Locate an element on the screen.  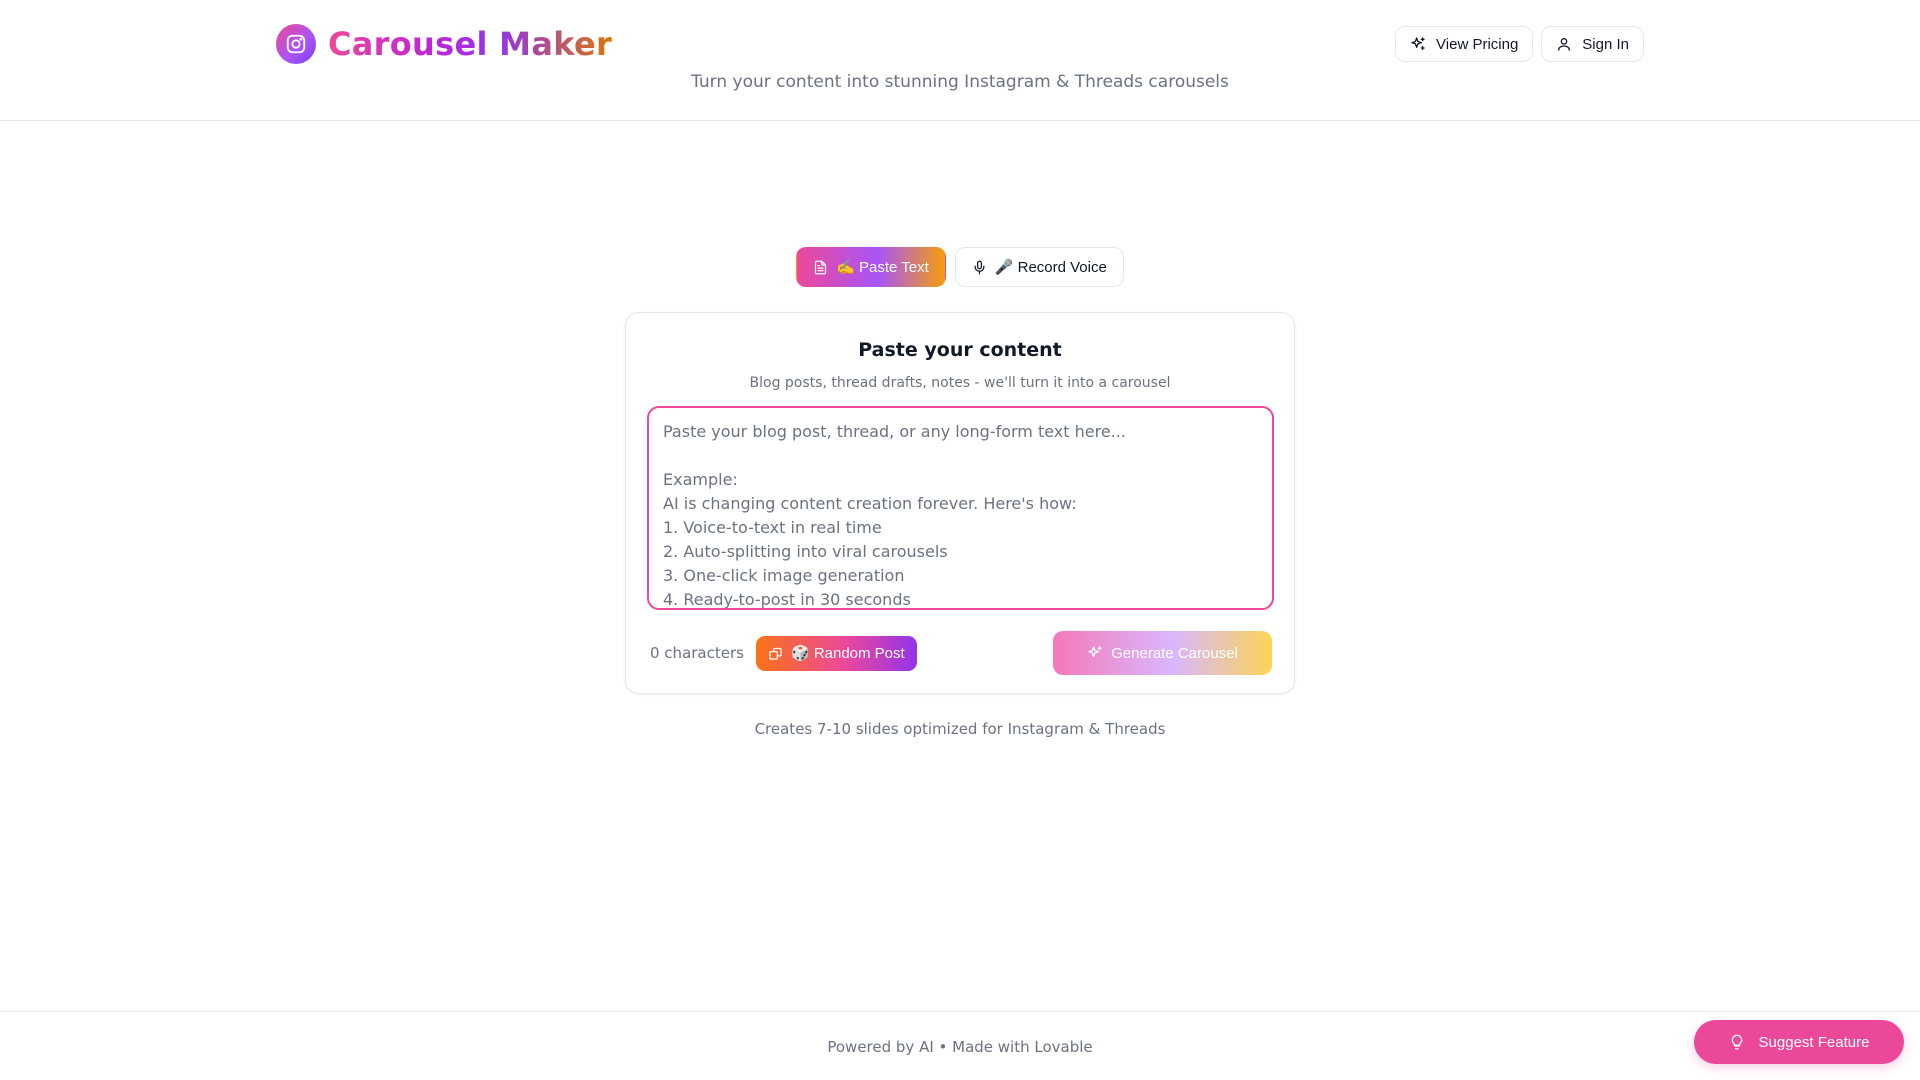
tab-record-voice: 🎤 Record Voice is located at coordinates (1039, 267).